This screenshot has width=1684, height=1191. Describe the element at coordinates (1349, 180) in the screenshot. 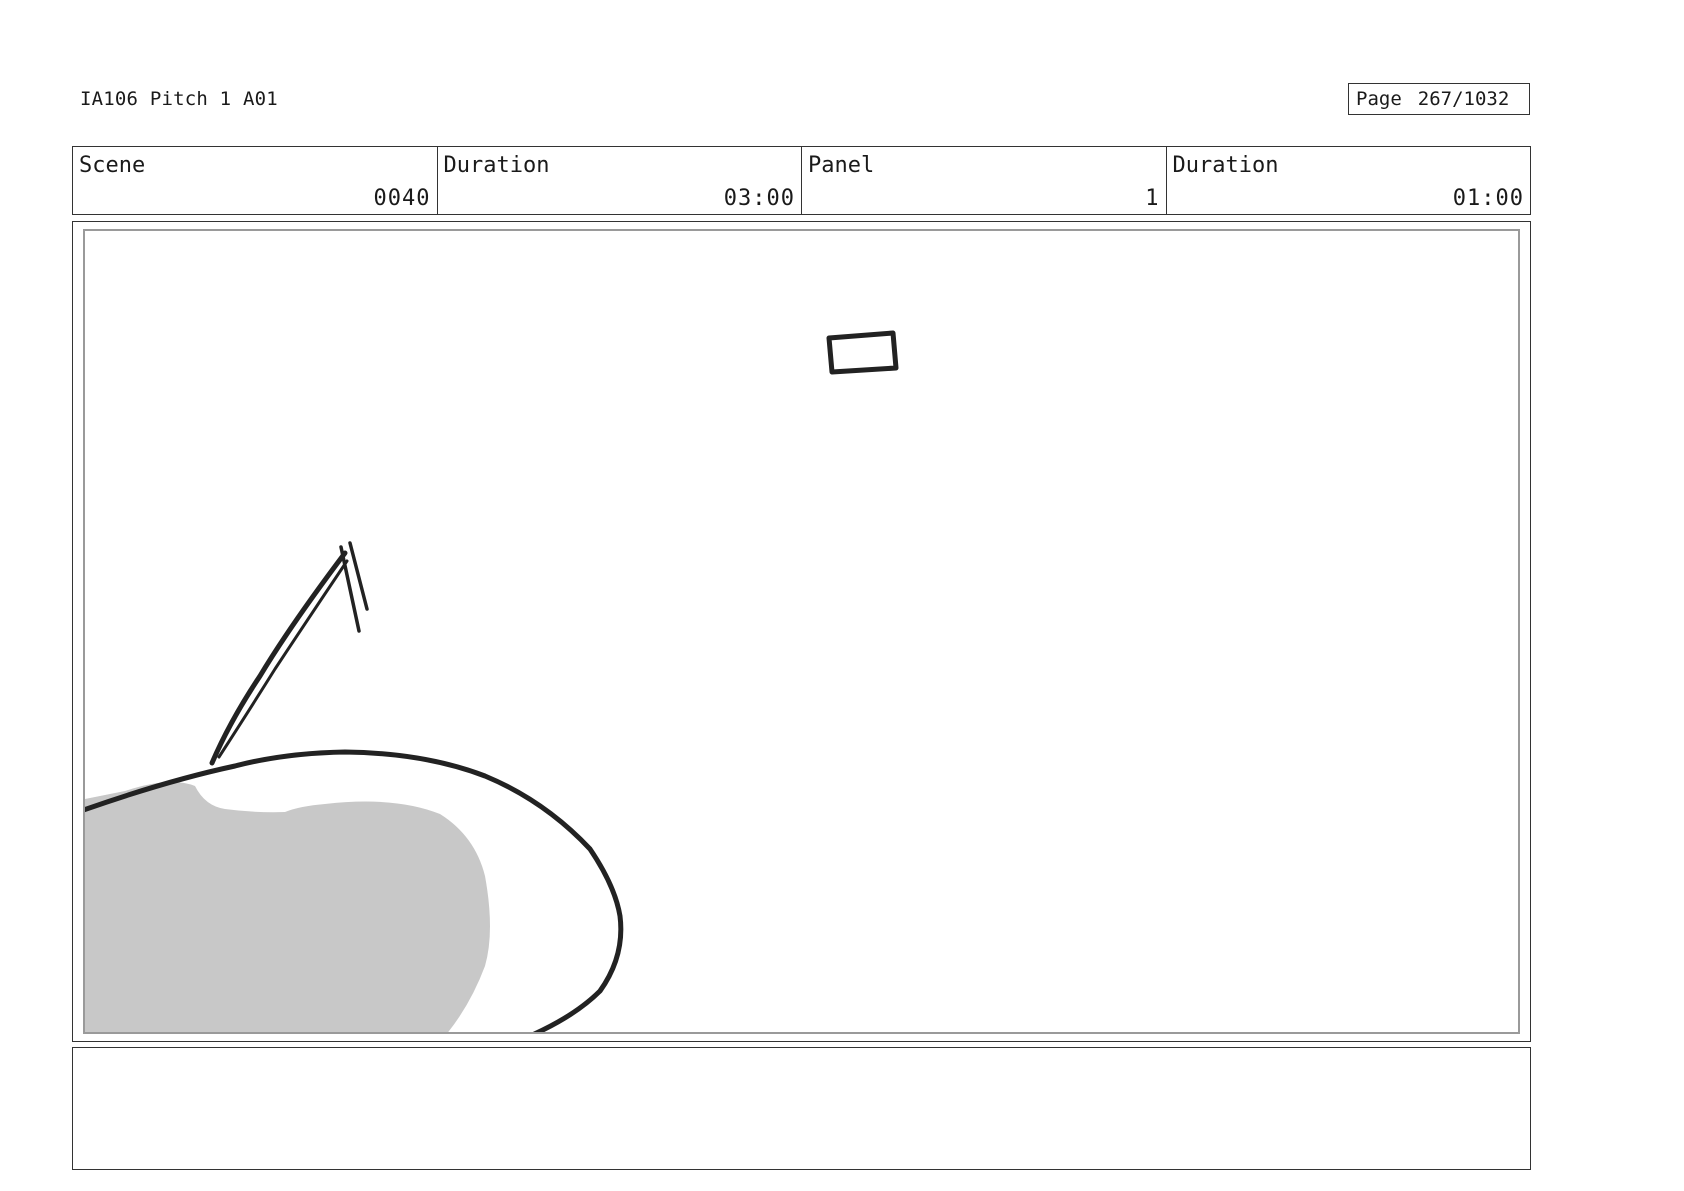

I see `panel-duration-cell: Duration 01:00` at that location.